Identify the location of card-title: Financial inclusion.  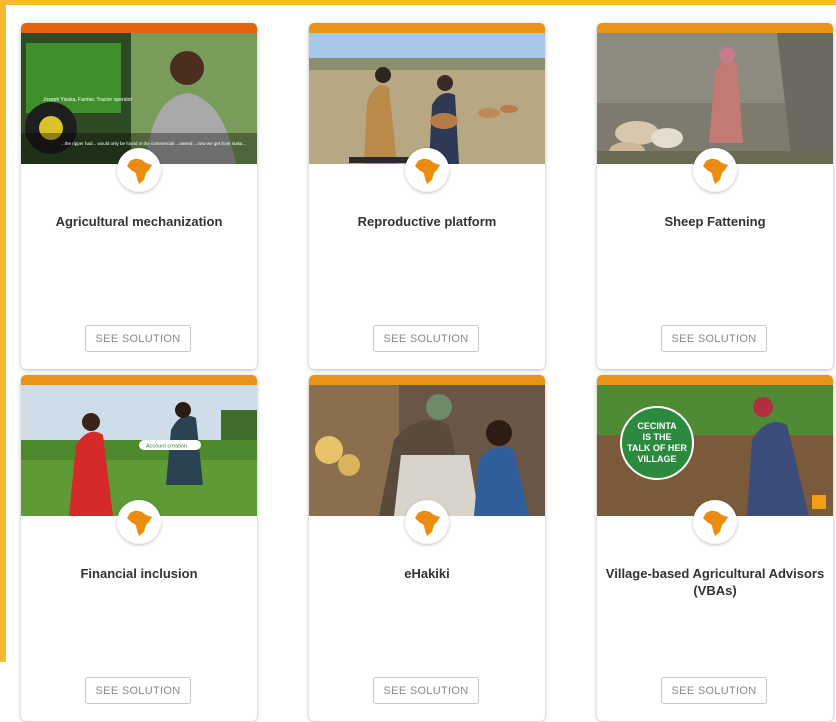
(139, 573).